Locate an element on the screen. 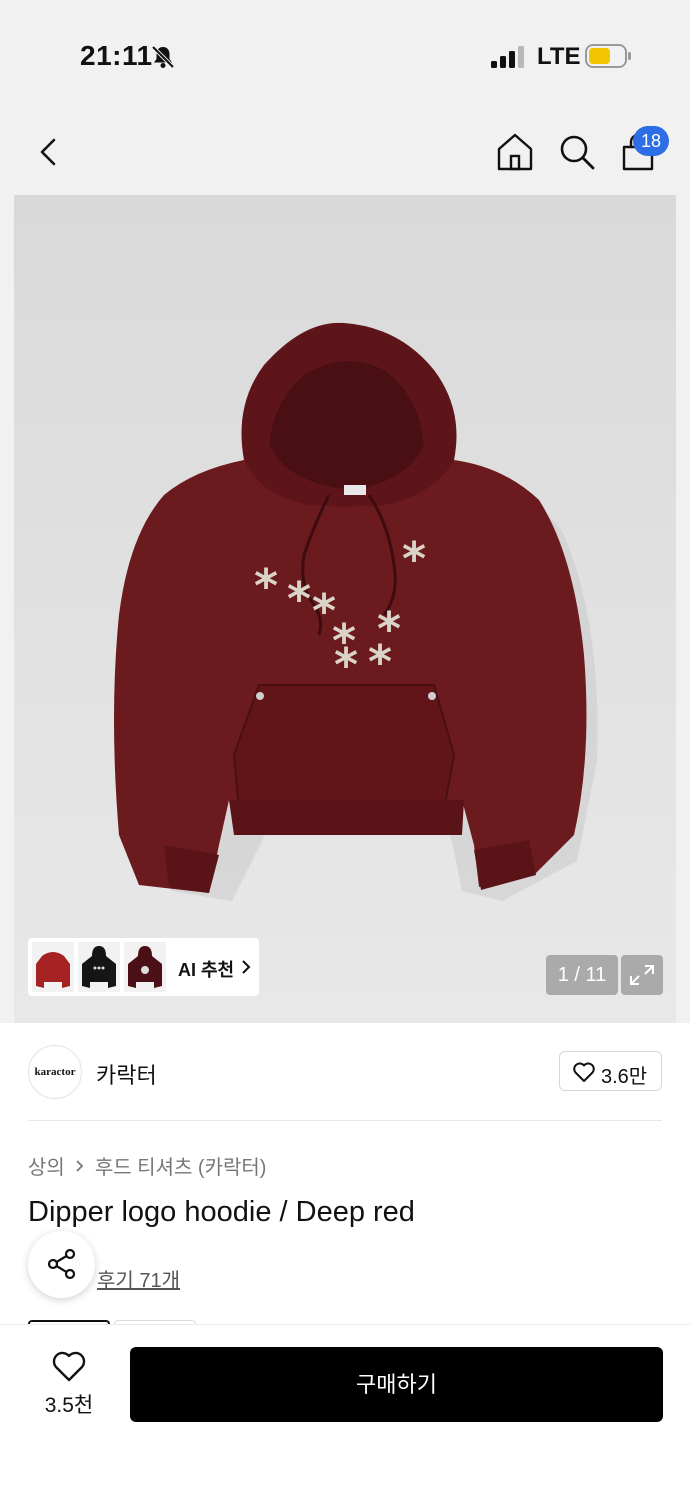 This screenshot has height=1500, width=690. expand-icon is located at coordinates (642, 975).